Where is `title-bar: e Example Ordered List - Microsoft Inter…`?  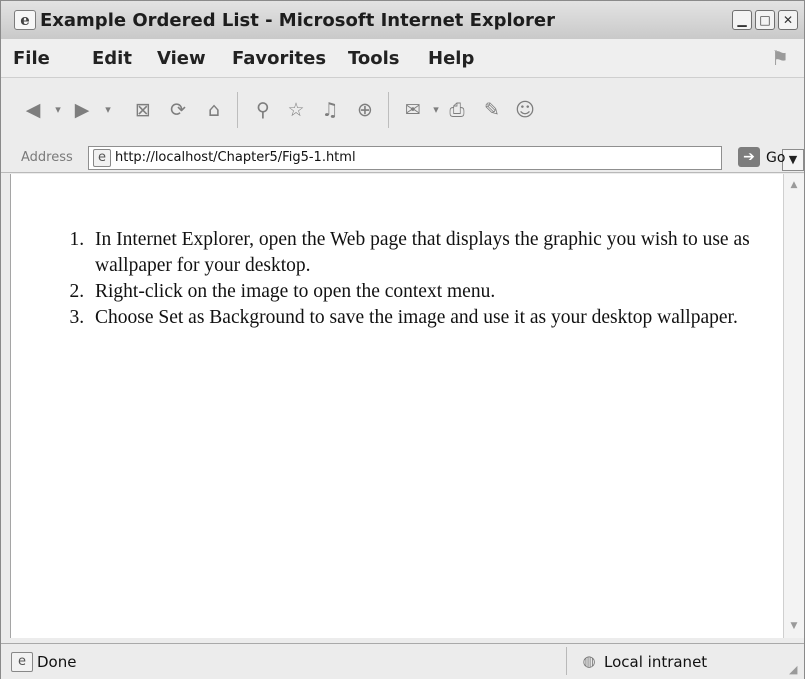 title-bar: e Example Ordered List - Microsoft Inter… is located at coordinates (402, 20).